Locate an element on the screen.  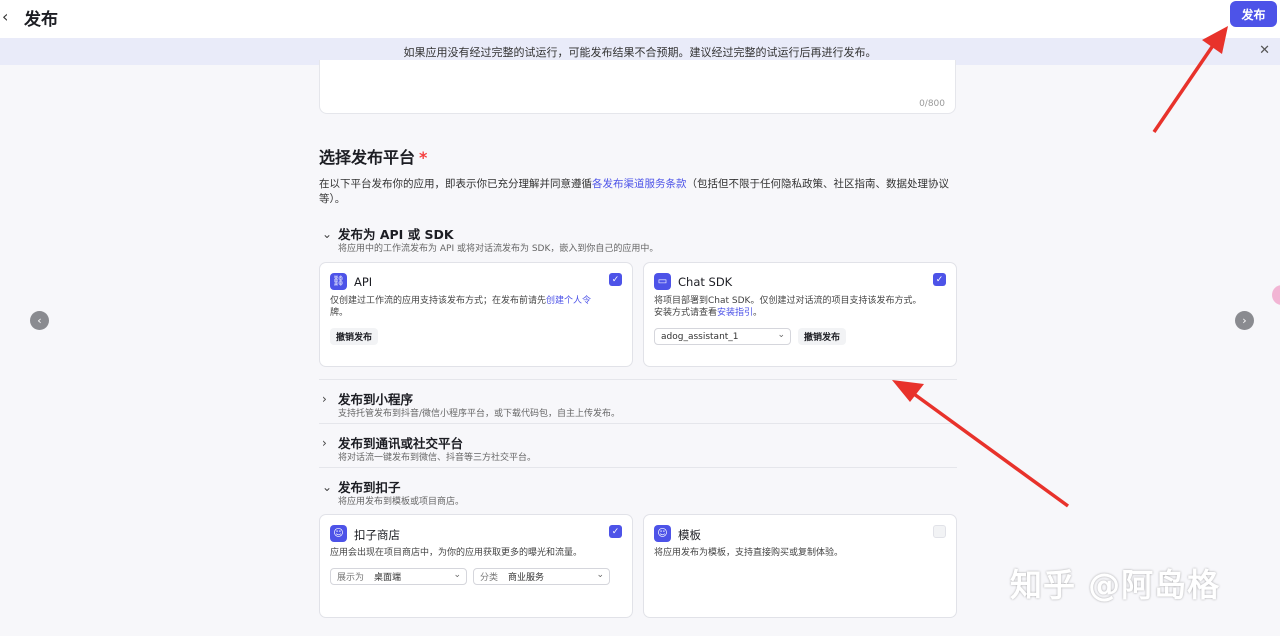
group-subtitle: 将应用发布到模板或项目商店。 is located at coordinates (401, 502).